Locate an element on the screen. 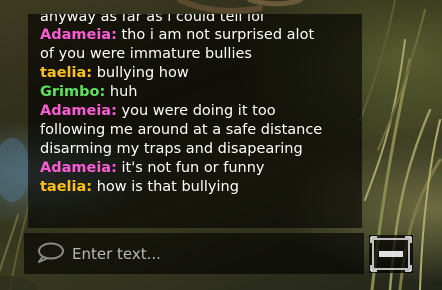 This screenshot has height=290, width=442. message-text: how is that bullying is located at coordinates (167, 187).